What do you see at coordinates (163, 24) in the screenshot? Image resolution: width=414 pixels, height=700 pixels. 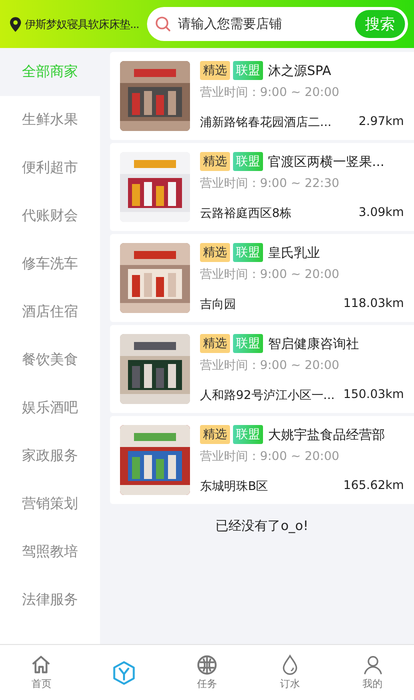 I see `search-icon` at bounding box center [163, 24].